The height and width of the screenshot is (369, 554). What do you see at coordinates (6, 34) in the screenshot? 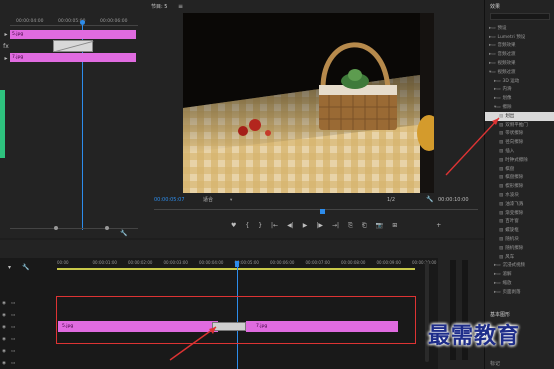
I see `track-toggle-icon: ▸` at bounding box center [6, 34].